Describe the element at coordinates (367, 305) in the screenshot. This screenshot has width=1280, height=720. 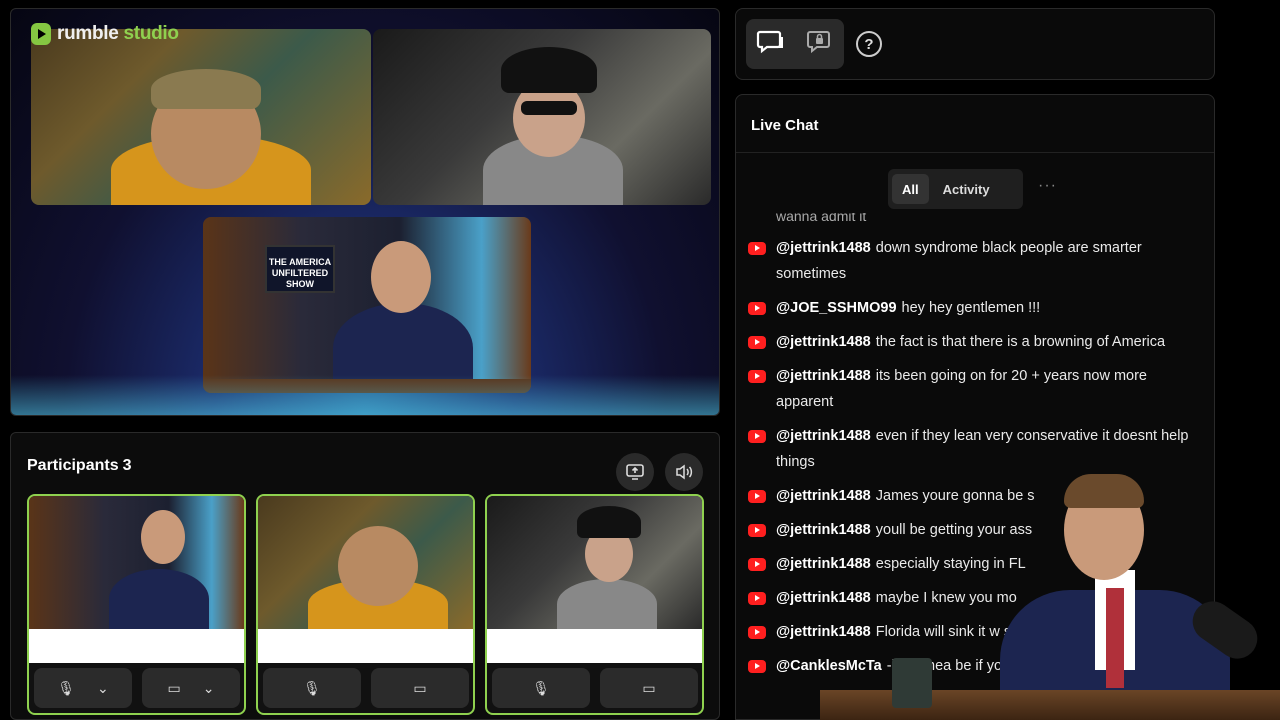
I see `stage-feed-host: THE AMERICA UNFILTERED SHOW` at that location.